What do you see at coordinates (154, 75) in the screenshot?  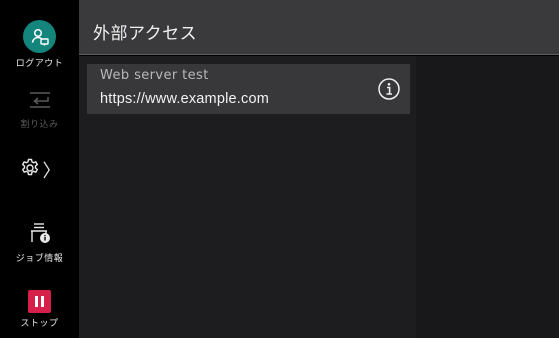 I see `entry-name: Web server test` at bounding box center [154, 75].